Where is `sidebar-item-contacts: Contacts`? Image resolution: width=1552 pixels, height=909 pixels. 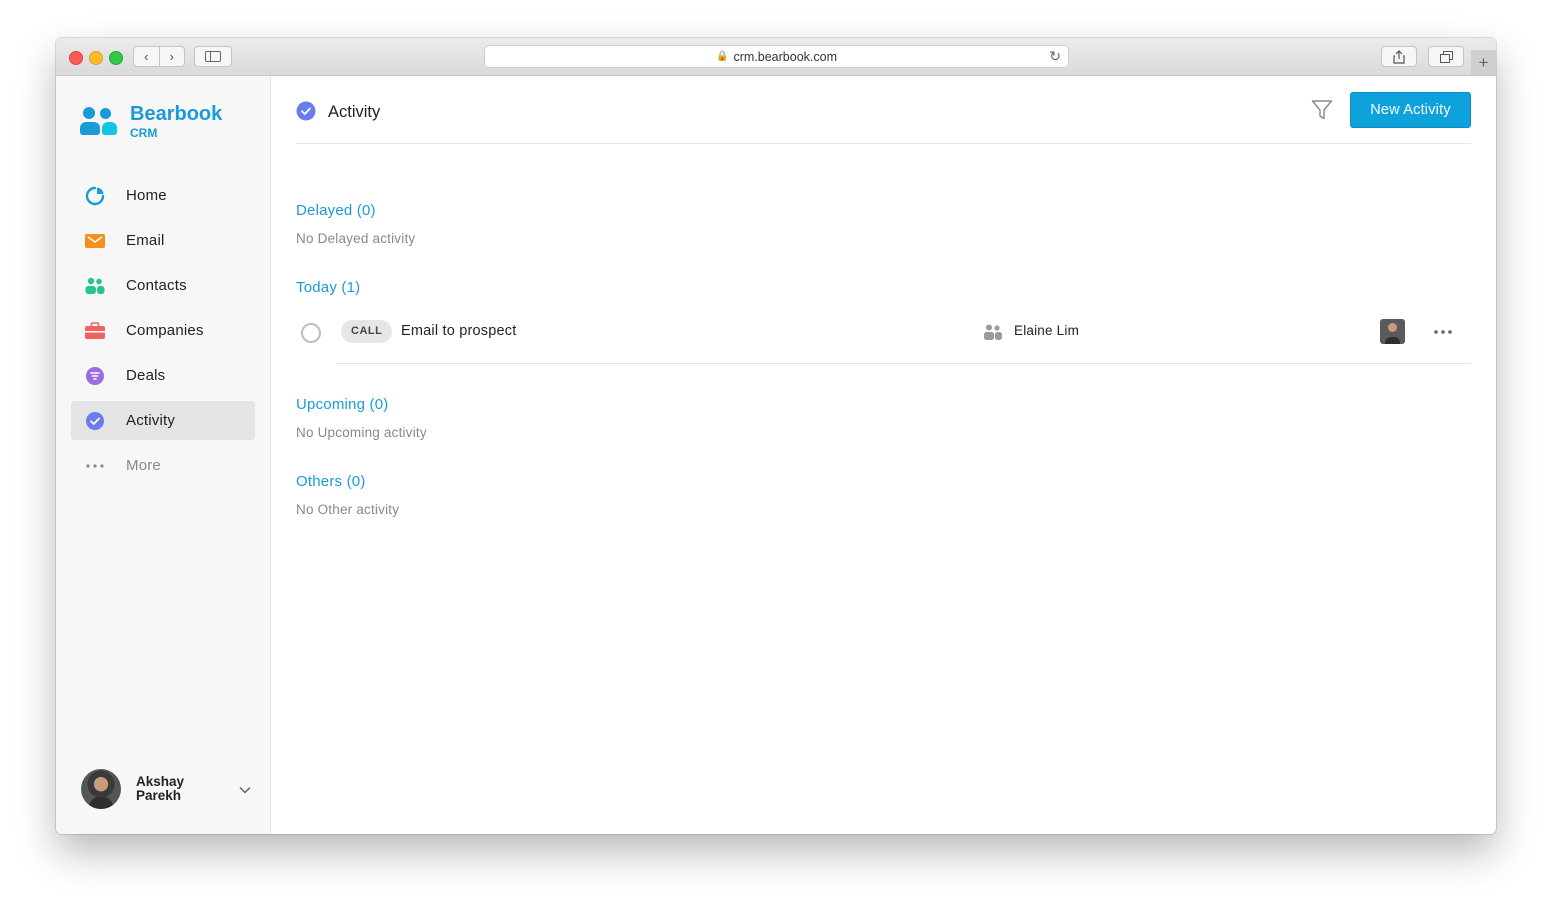
sidebar-item-contacts: Contacts is located at coordinates (163, 285).